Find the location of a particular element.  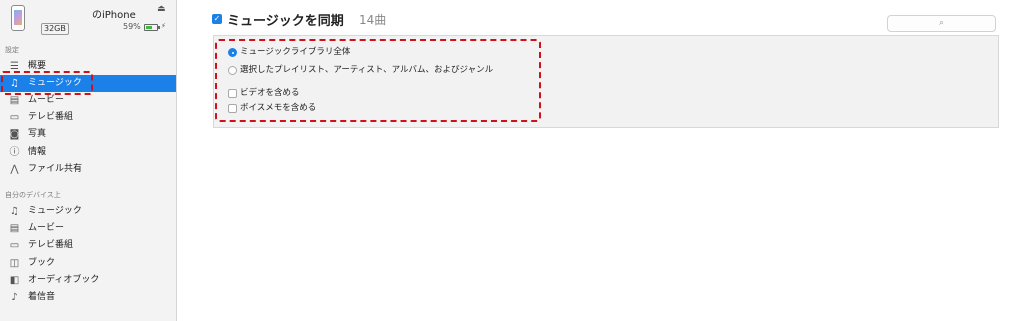

sidebar-item-label: 情報 is located at coordinates (37, 152).